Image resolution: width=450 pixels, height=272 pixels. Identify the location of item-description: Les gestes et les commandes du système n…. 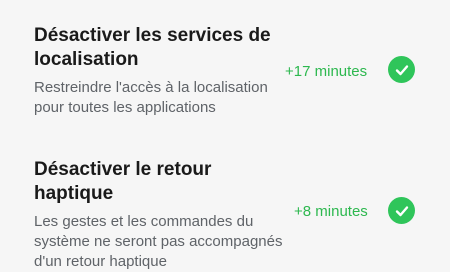
(158, 241).